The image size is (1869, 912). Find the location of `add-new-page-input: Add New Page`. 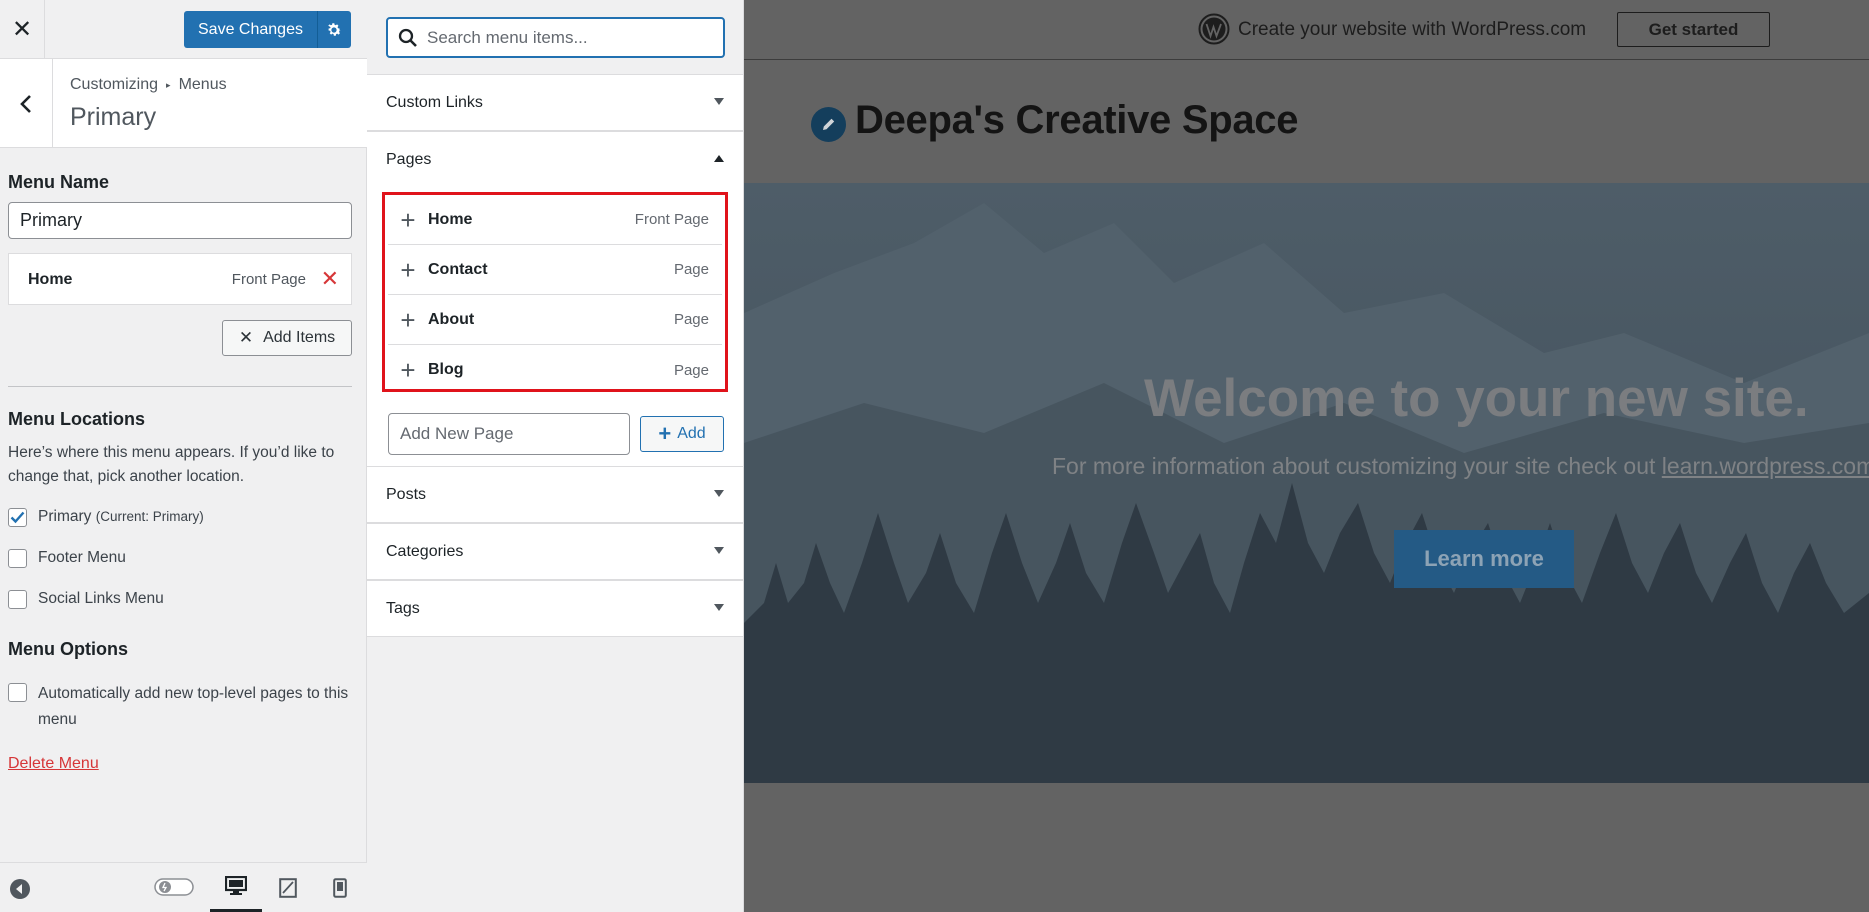

add-new-page-input: Add New Page is located at coordinates (509, 434).